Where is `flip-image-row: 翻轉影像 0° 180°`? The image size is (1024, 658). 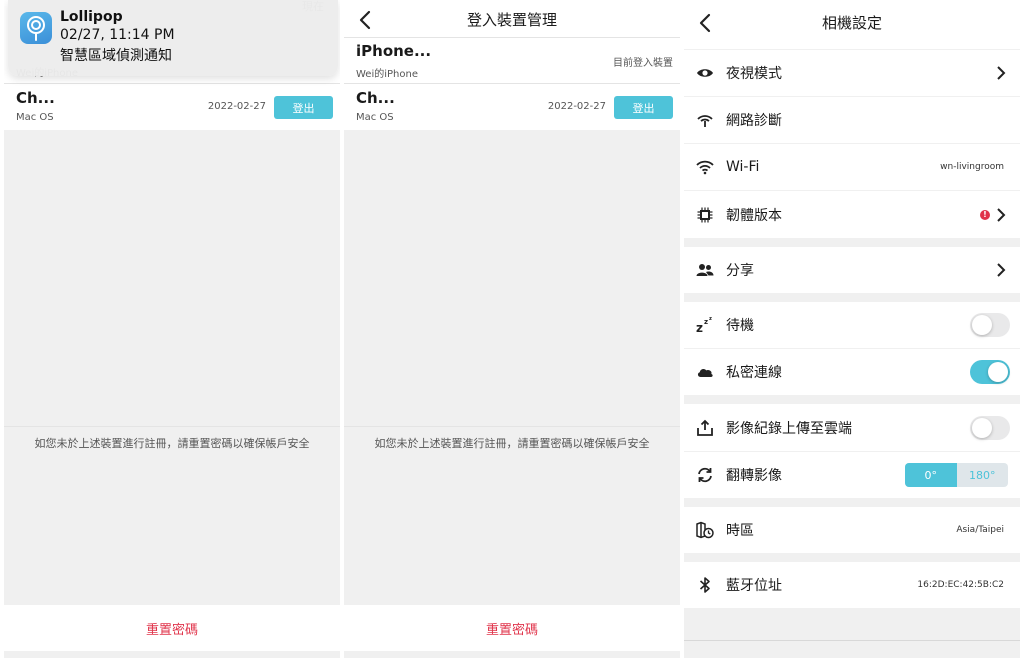 flip-image-row: 翻轉影像 0° 180° is located at coordinates (852, 475).